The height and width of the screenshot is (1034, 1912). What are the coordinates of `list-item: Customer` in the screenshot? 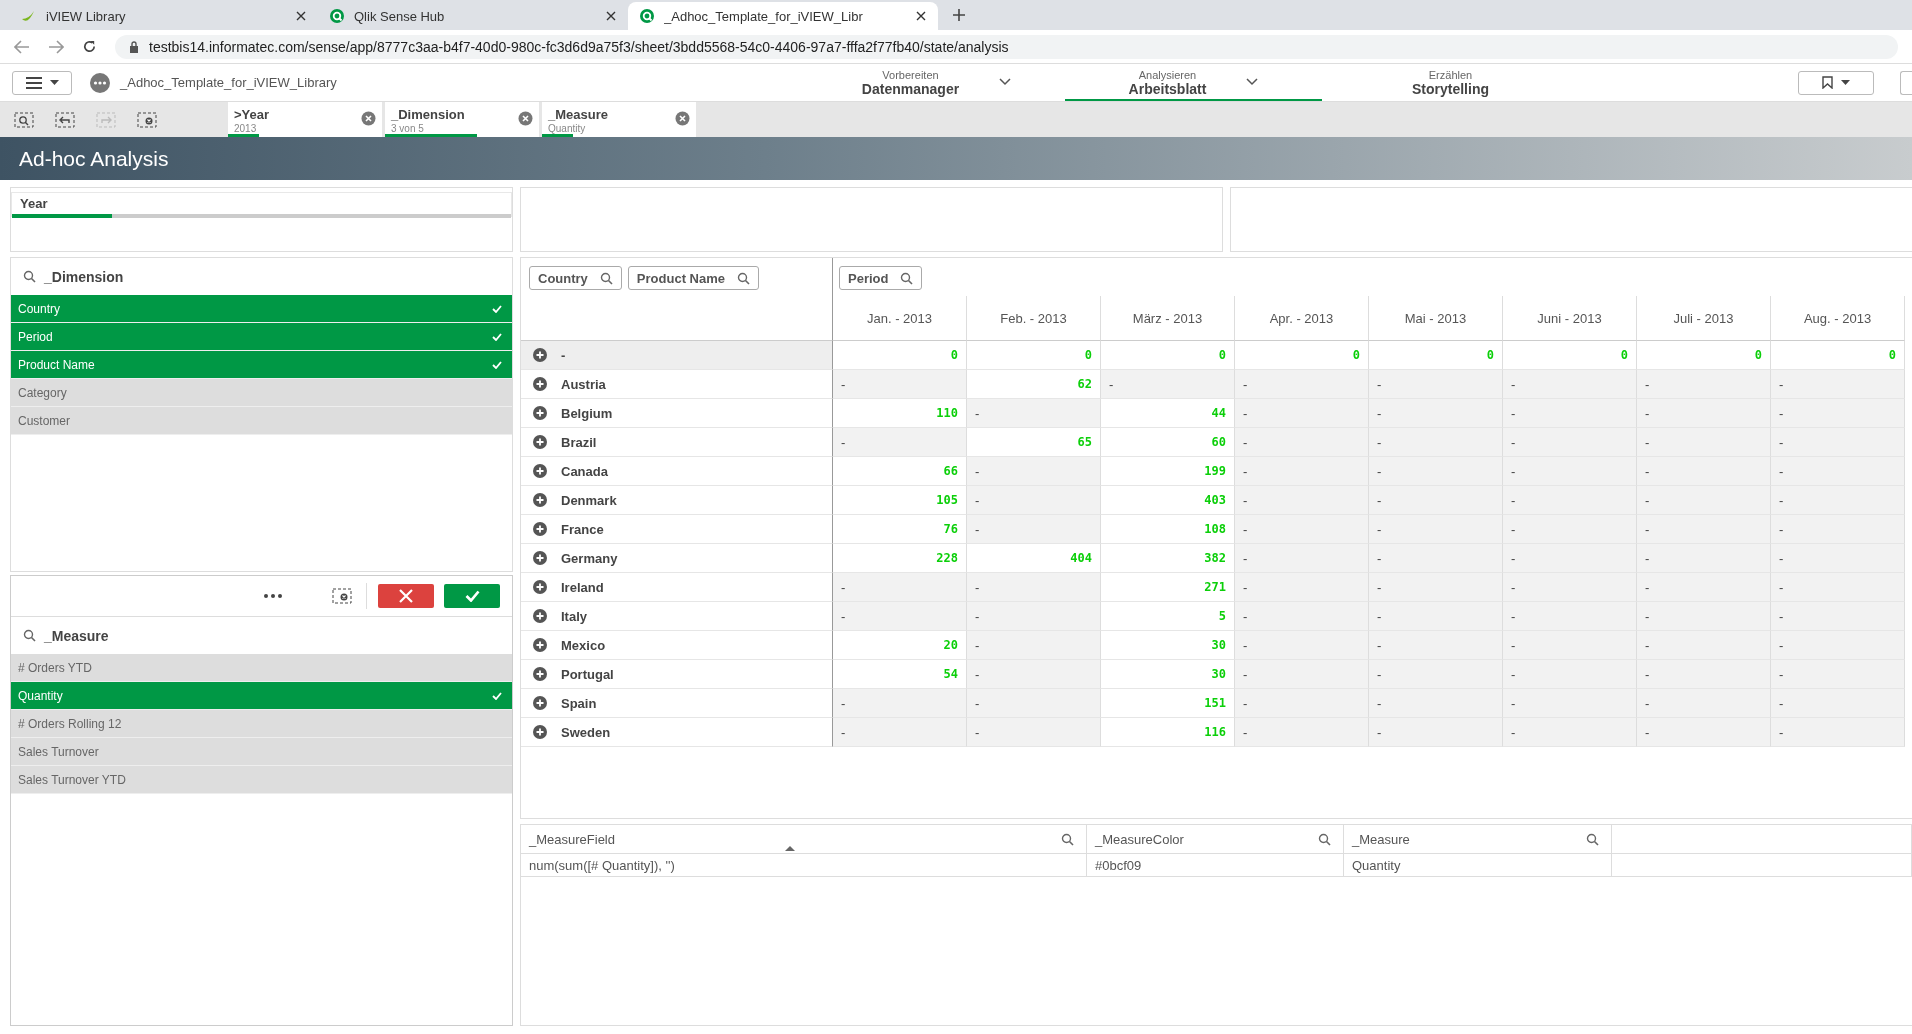 It's located at (261, 421).